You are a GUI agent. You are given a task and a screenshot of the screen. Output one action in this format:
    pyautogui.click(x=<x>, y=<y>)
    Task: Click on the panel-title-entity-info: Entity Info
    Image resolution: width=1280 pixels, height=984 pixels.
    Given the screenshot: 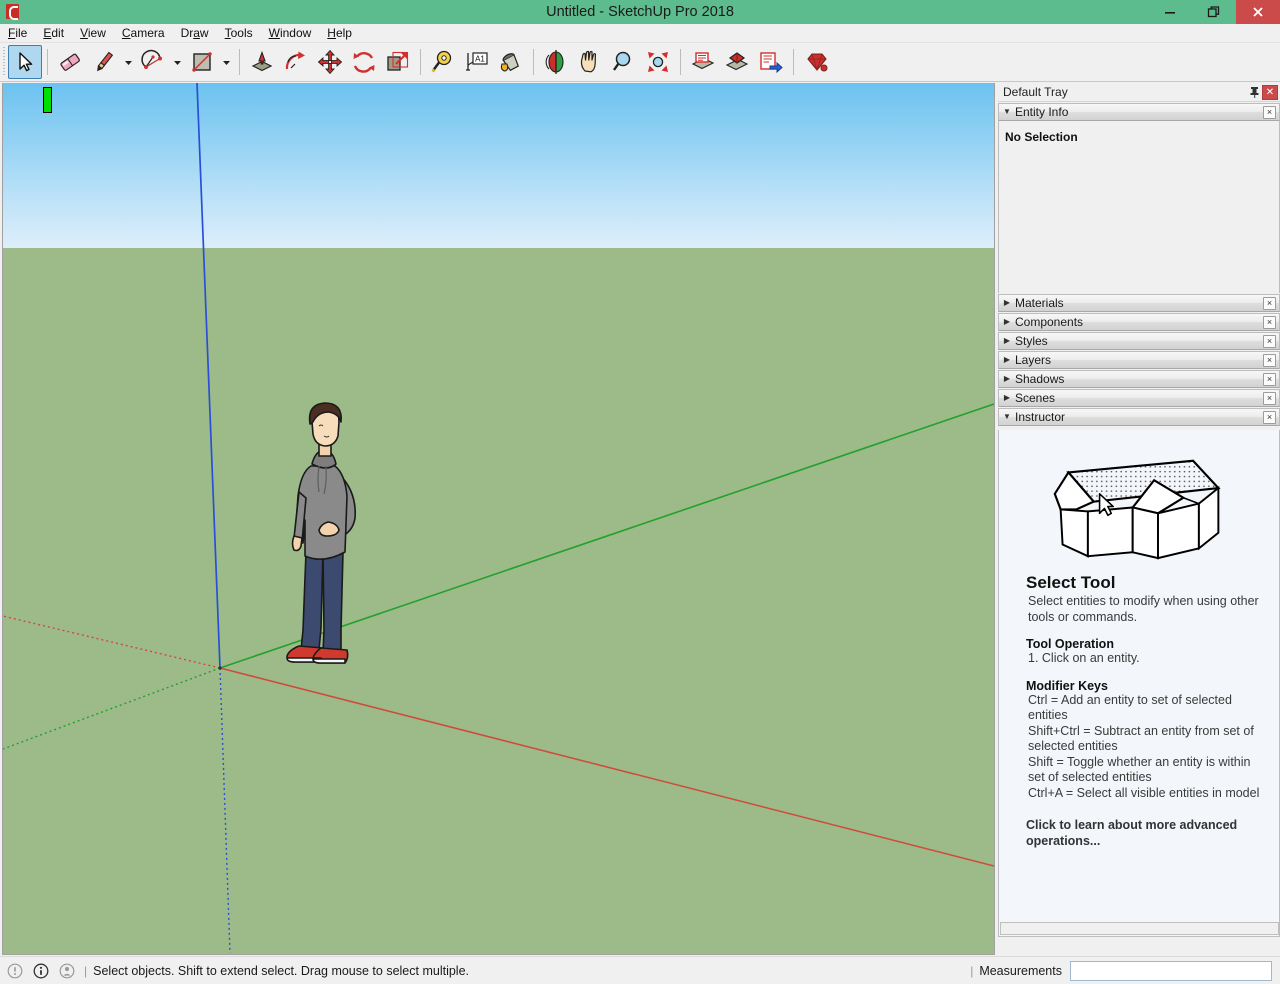 What is the action you would take?
    pyautogui.click(x=1042, y=112)
    